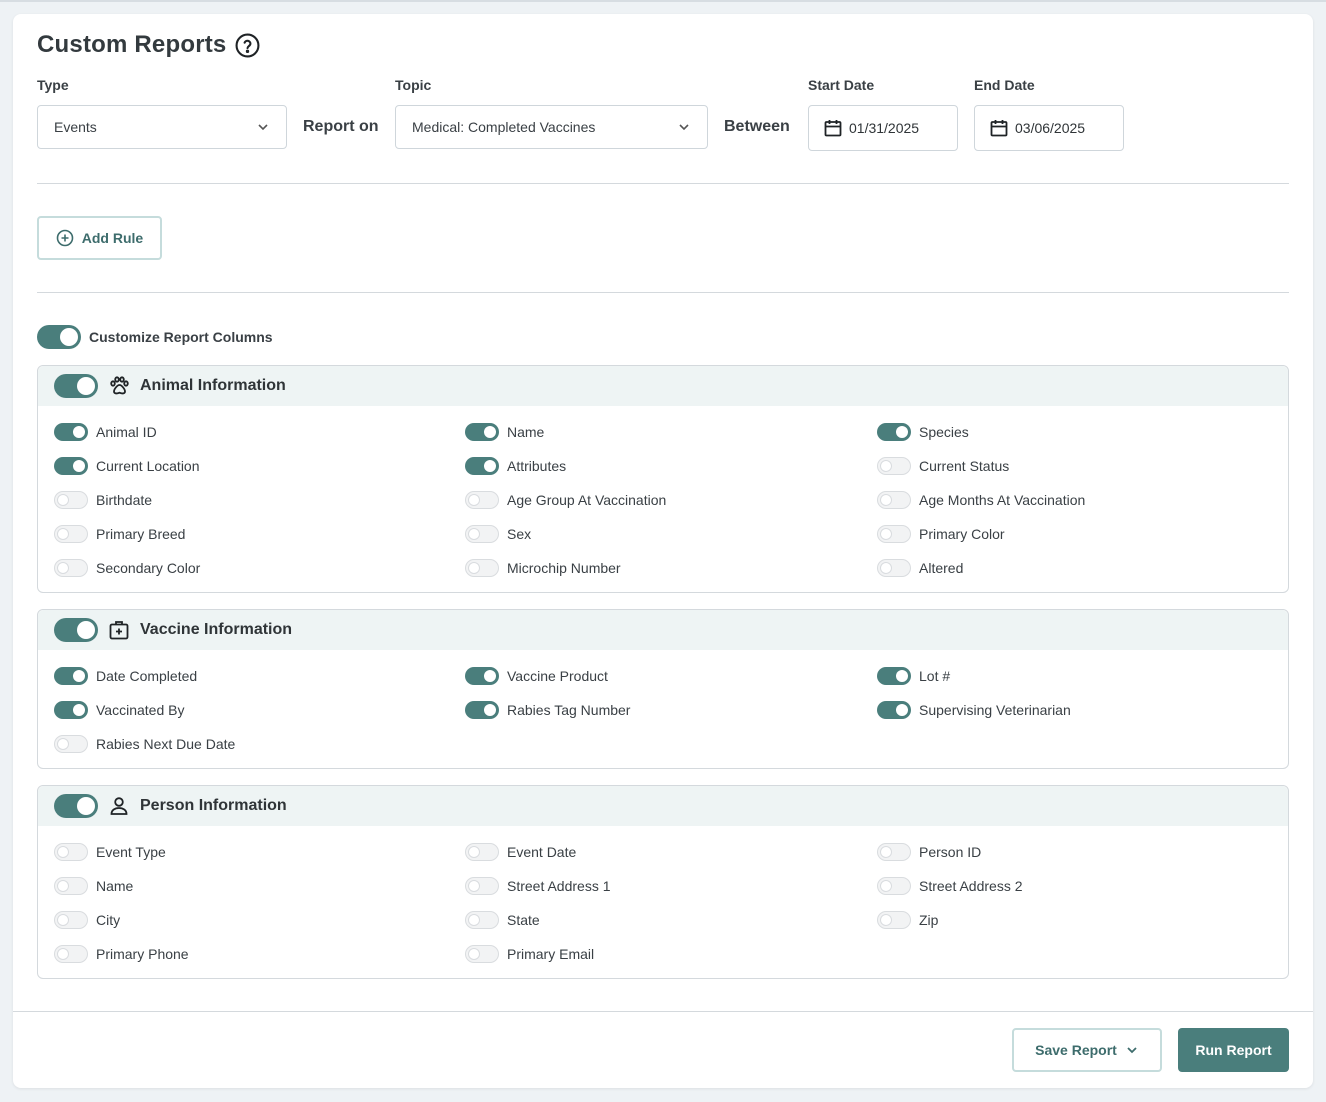  What do you see at coordinates (181, 337) in the screenshot?
I see `customize-columns-label: Customize Report Columns` at bounding box center [181, 337].